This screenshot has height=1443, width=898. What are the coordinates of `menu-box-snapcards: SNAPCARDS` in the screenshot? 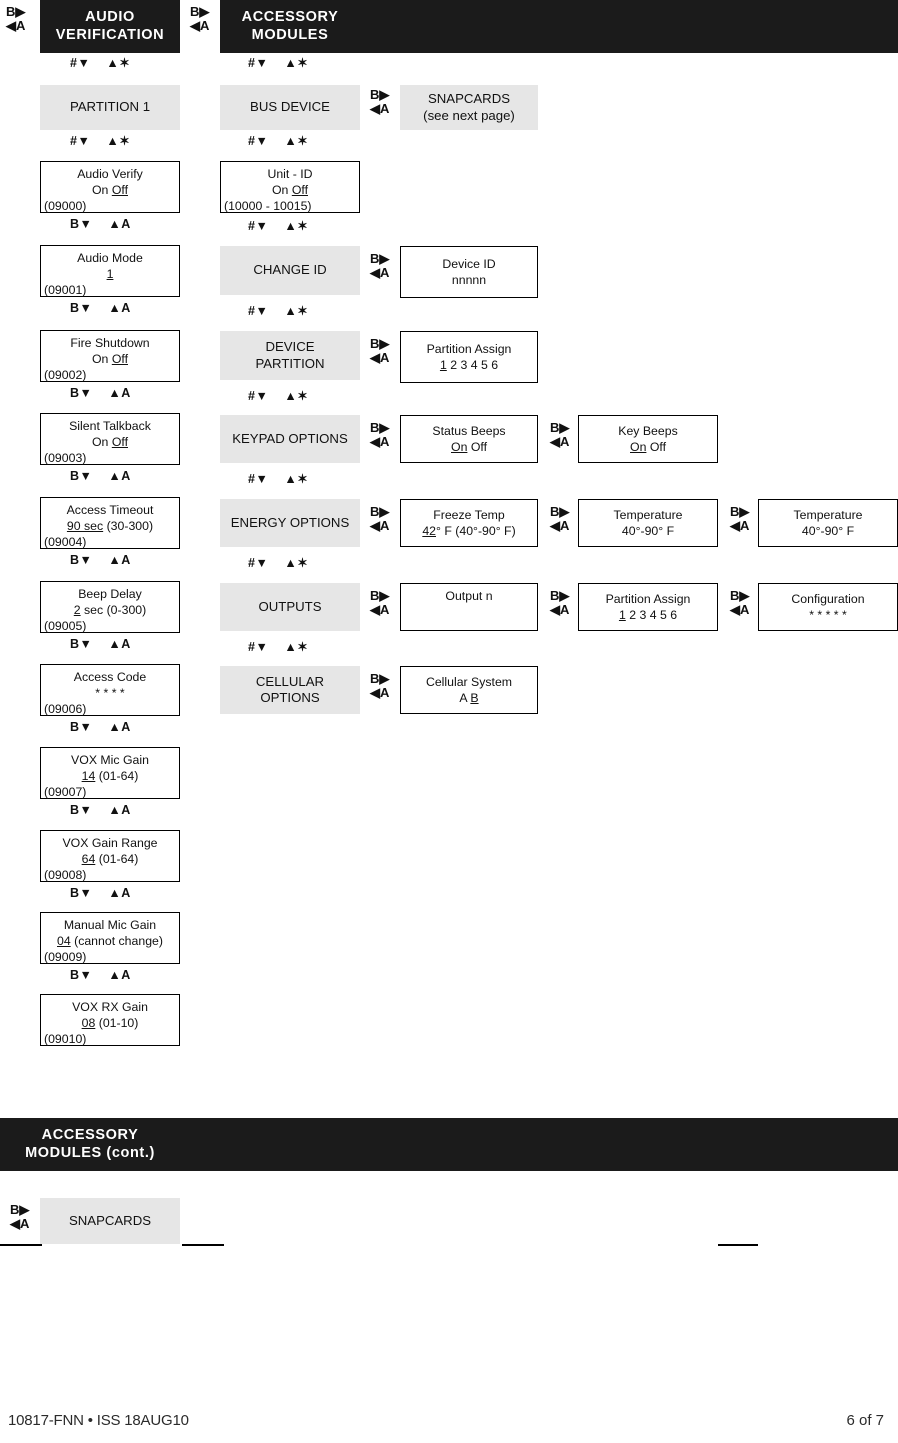 It's located at (110, 1221).